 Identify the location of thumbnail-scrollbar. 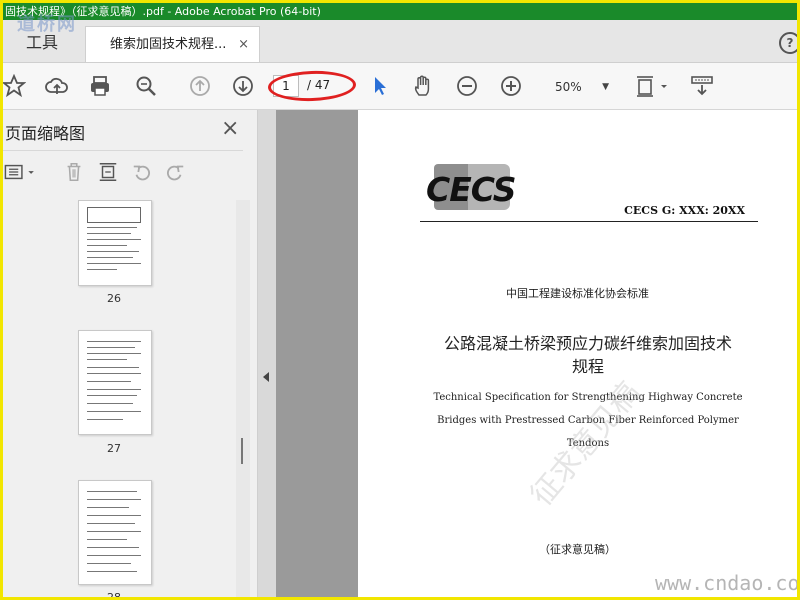
(243, 398).